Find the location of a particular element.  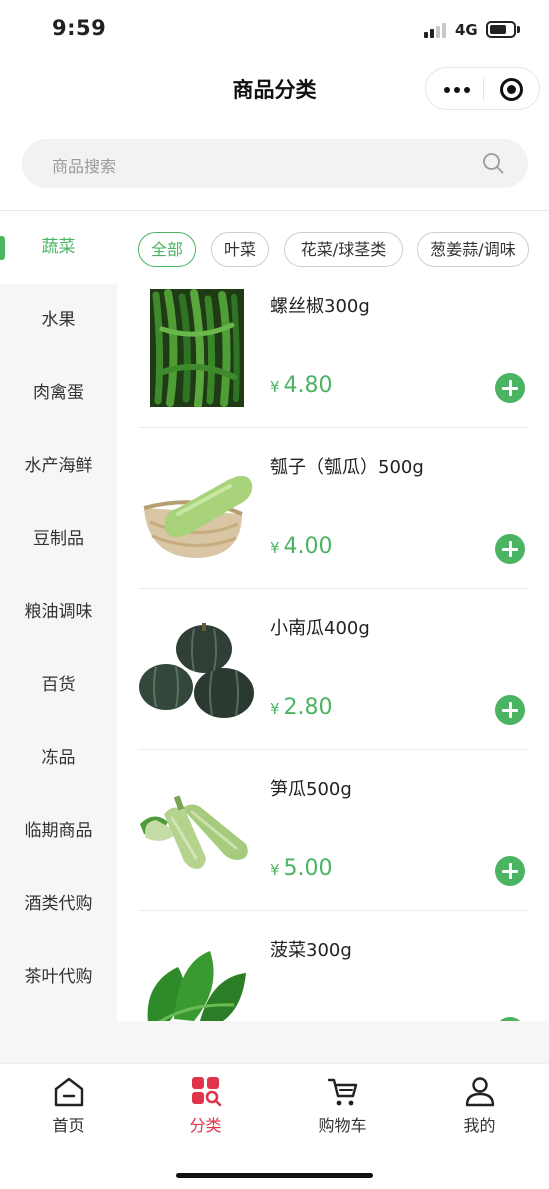

product-name: 螺丝椒300g is located at coordinates (320, 306).